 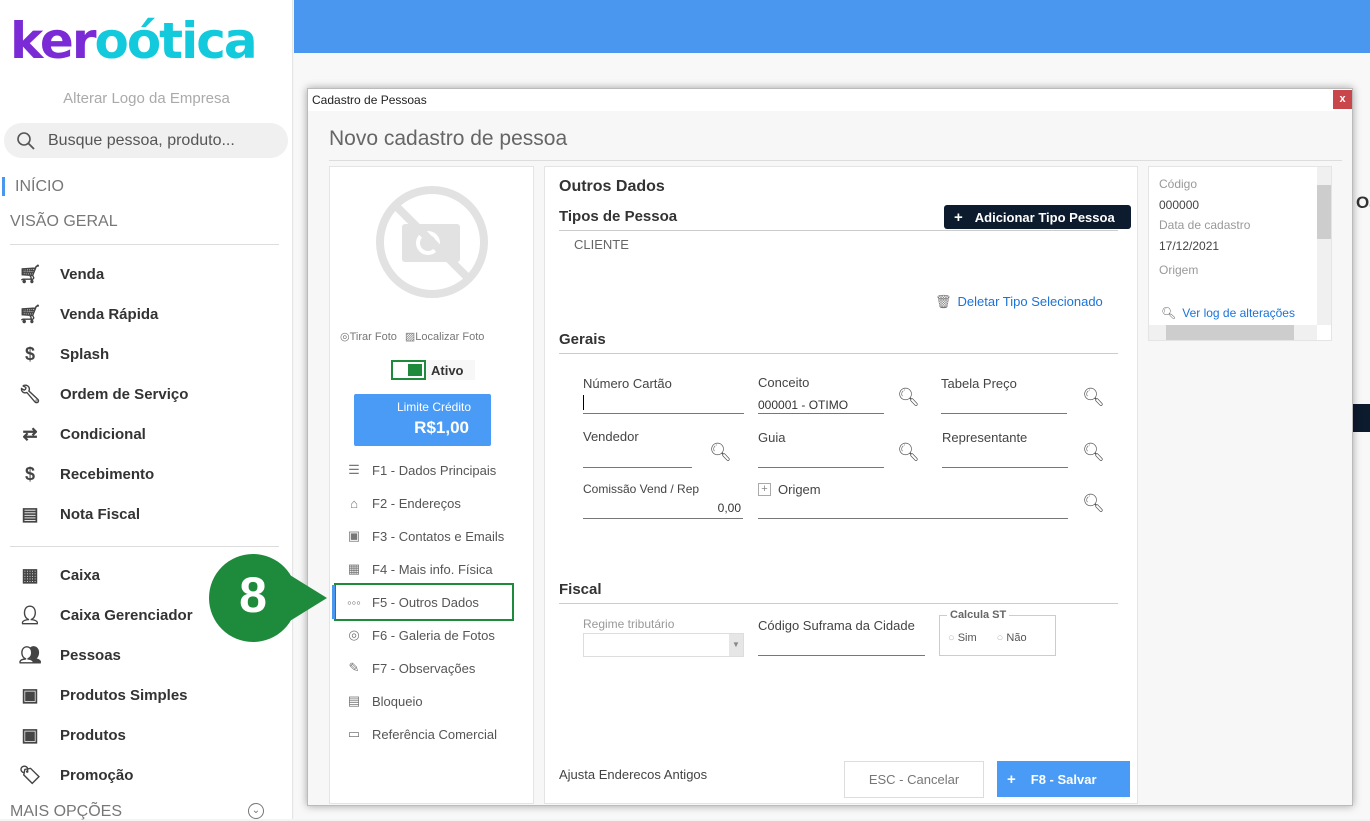 I want to click on sidebar-item-label: Condicional, so click(x=103, y=434).